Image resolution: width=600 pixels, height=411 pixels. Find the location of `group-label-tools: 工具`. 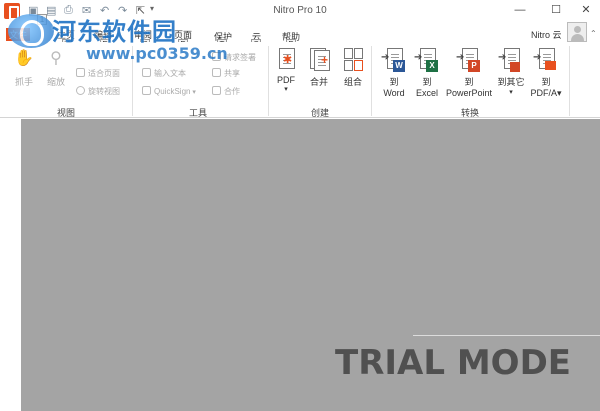

group-label-tools: 工具 is located at coordinates (197, 113).